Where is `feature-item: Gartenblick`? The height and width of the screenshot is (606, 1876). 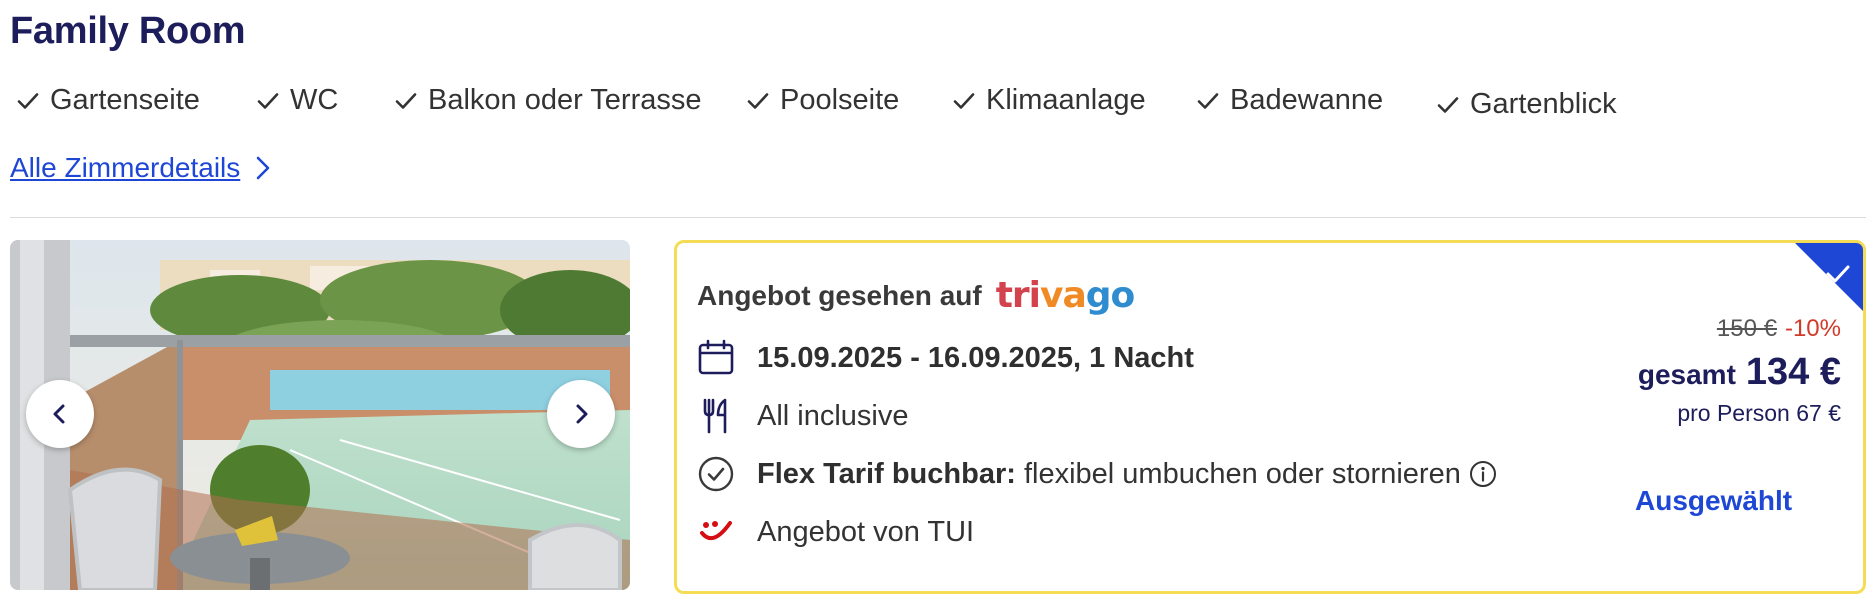 feature-item: Gartenblick is located at coordinates (1526, 104).